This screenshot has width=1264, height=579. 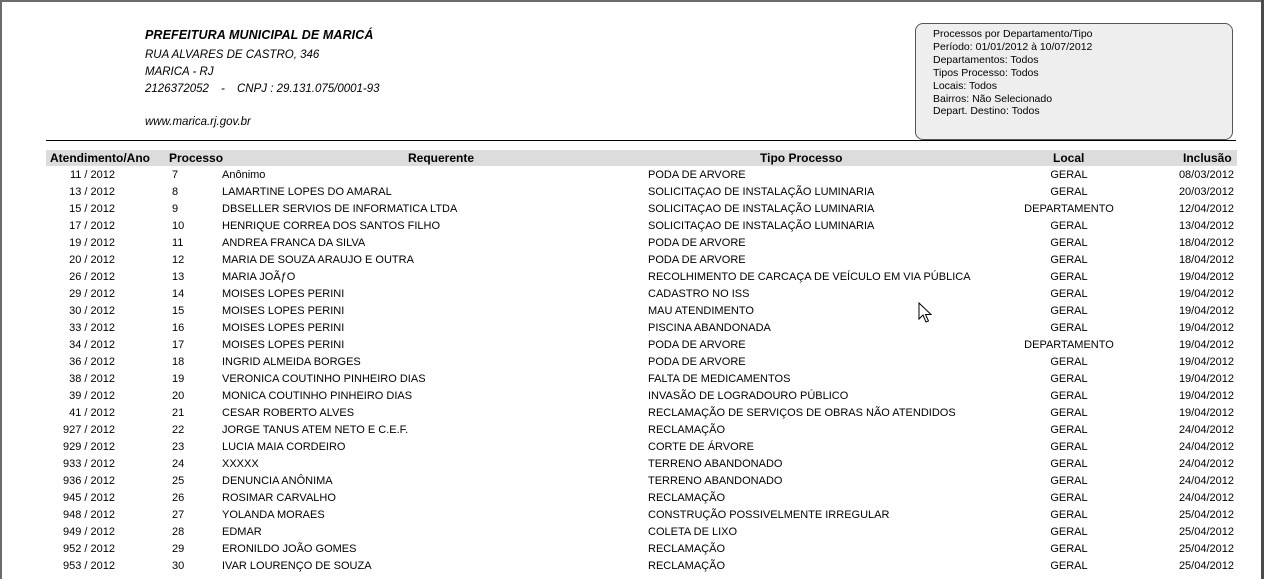 I want to click on cell-processo: 8, so click(x=175, y=192).